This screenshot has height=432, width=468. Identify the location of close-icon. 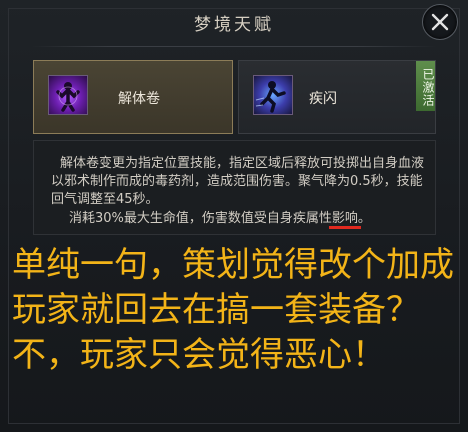
(440, 22).